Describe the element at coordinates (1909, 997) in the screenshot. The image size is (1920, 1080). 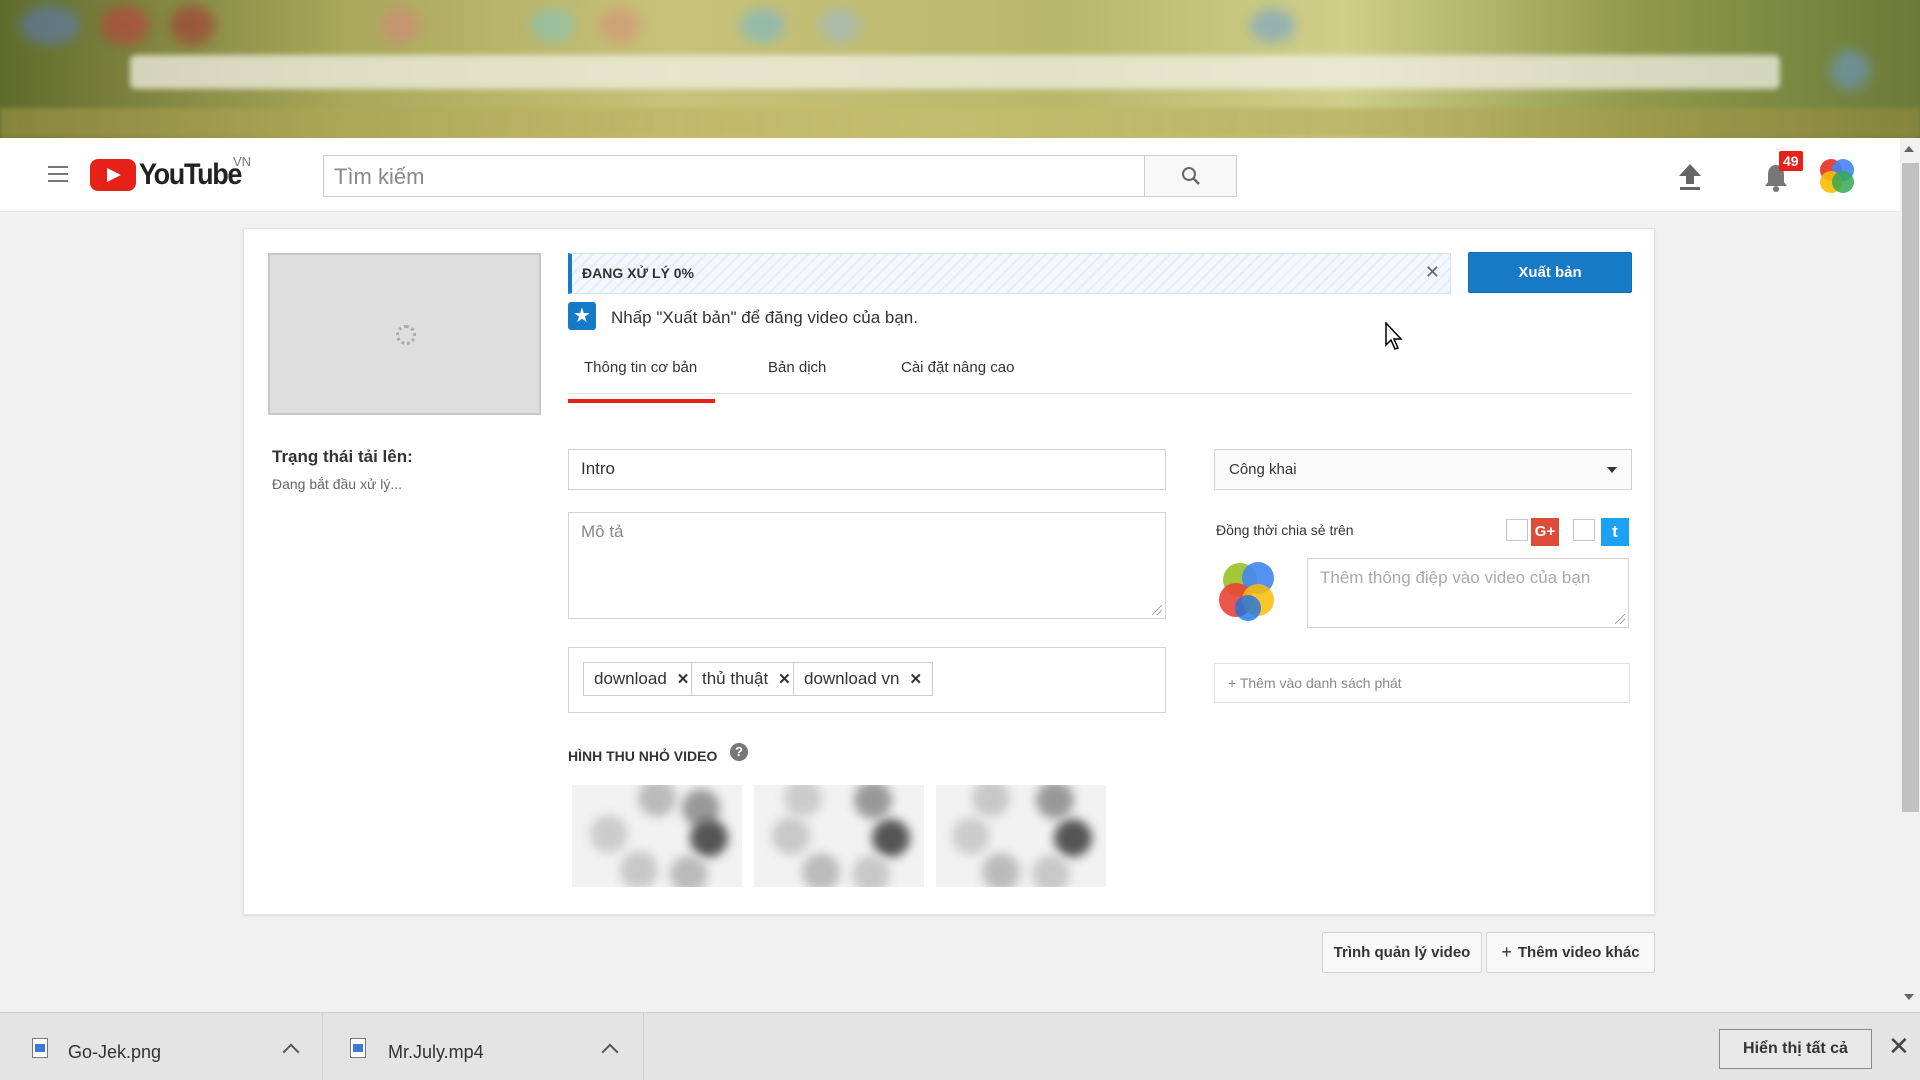
I see `scroll-down-arrow-icon` at that location.